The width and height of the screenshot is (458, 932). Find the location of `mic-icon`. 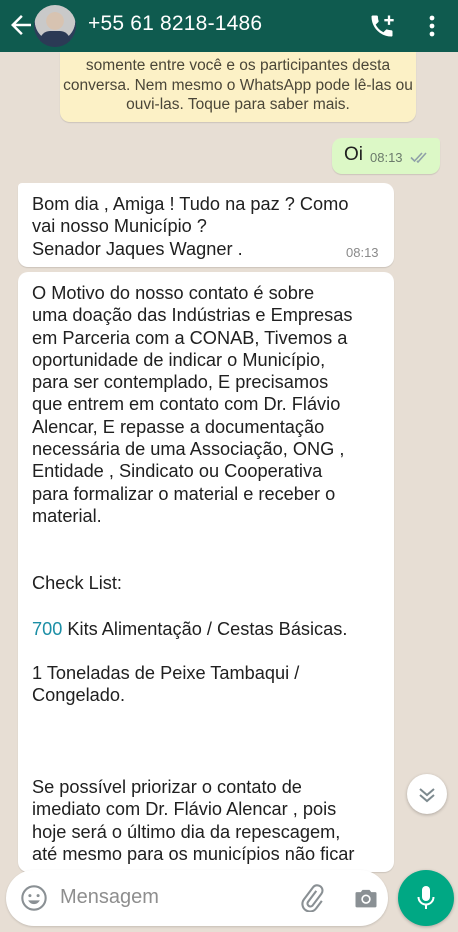

mic-icon is located at coordinates (426, 897).